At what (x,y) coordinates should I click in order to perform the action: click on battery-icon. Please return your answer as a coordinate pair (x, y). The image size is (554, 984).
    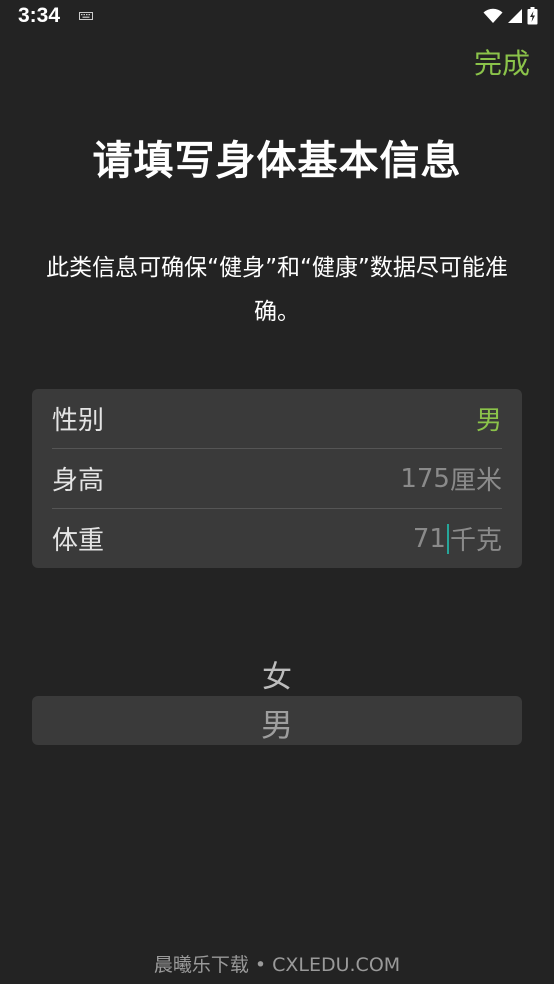
    Looking at the image, I should click on (532, 16).